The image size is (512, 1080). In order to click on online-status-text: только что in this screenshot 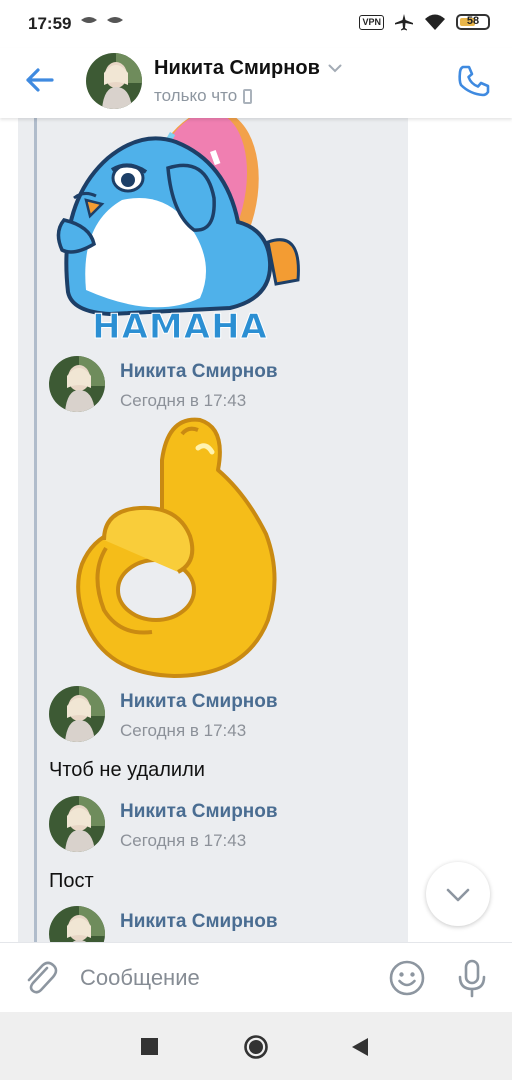, I will do `click(196, 95)`.